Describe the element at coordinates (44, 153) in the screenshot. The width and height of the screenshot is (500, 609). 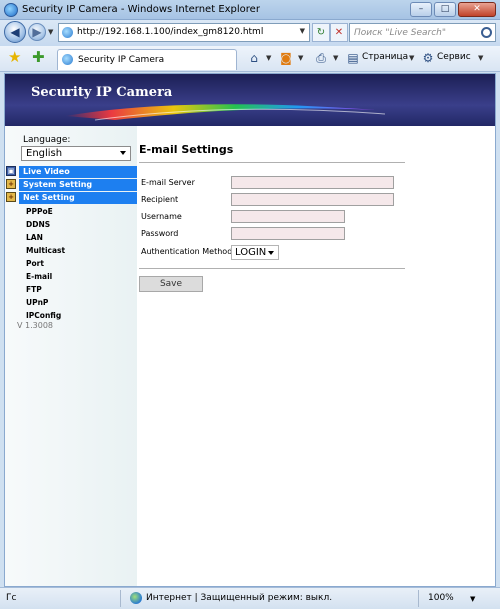
I see `language-value: English` at that location.